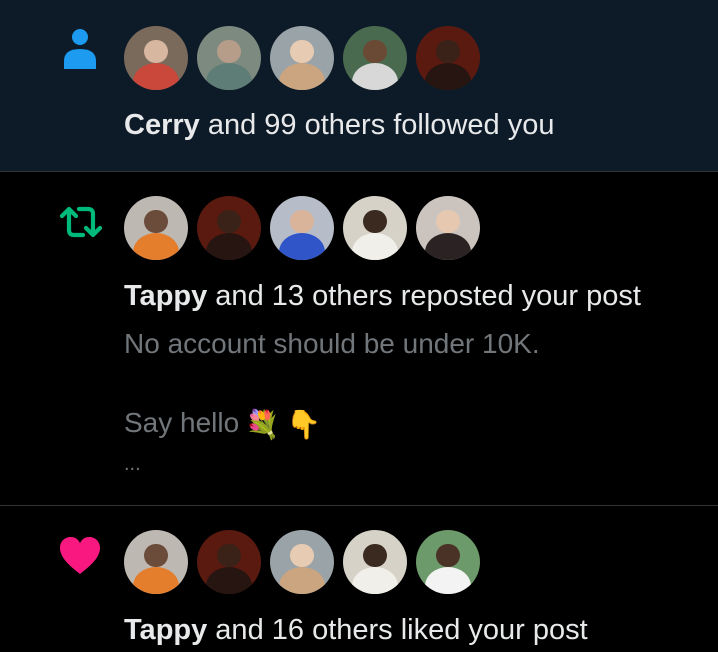 This screenshot has height=652, width=718. What do you see at coordinates (80, 47) in the screenshot?
I see `person-icon` at bounding box center [80, 47].